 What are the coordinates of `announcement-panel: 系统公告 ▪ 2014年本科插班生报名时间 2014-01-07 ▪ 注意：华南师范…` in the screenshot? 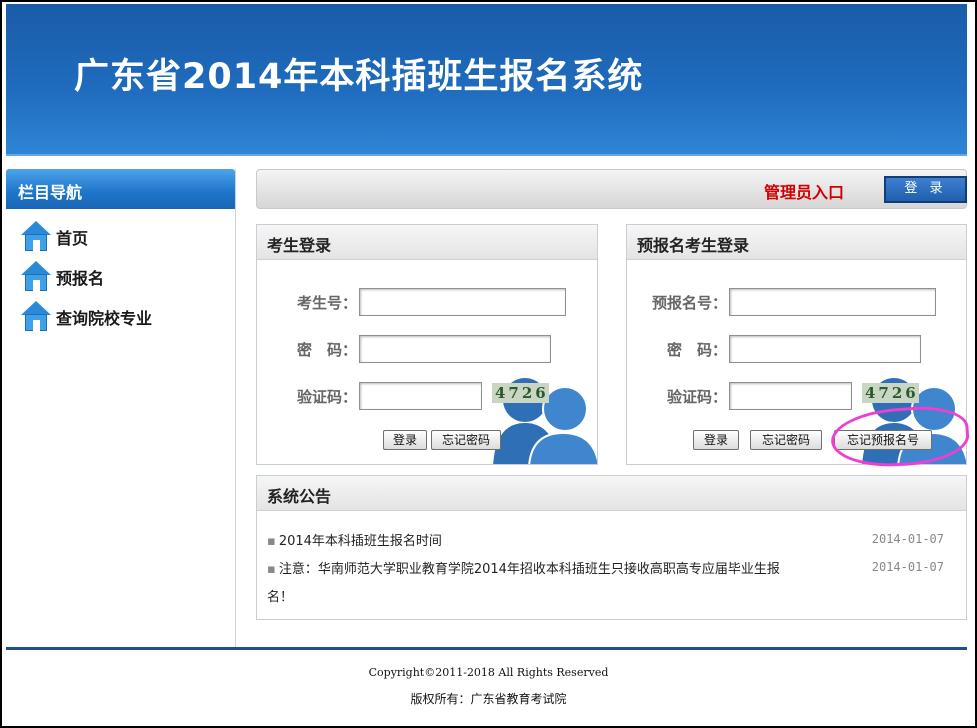 It's located at (611, 547).